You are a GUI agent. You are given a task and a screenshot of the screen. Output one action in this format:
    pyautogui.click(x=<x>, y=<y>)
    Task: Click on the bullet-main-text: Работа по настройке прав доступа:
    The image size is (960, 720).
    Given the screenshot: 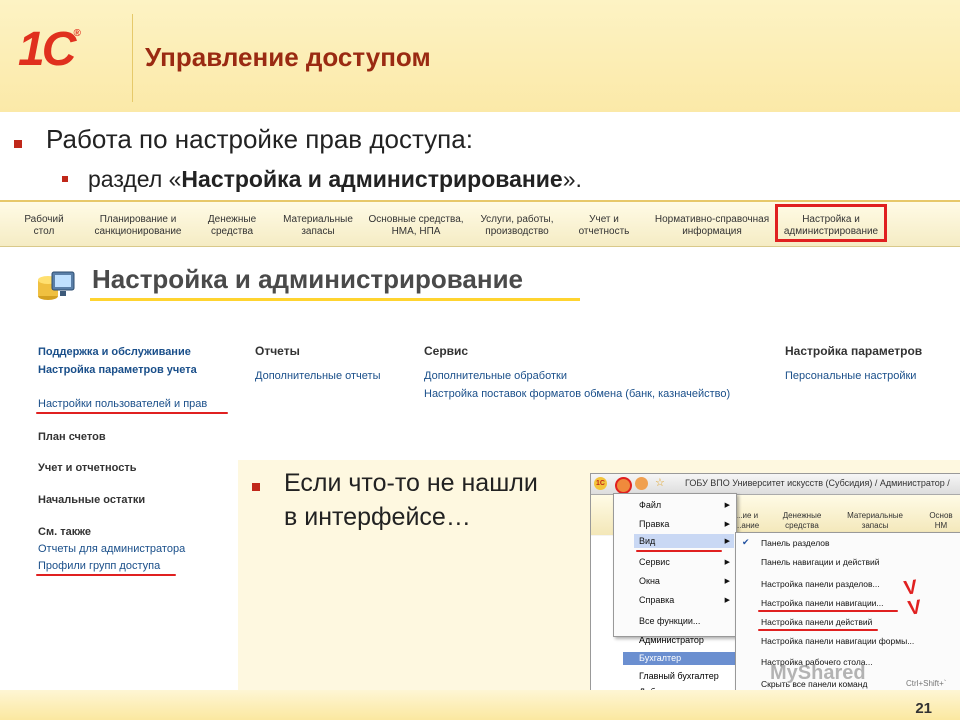 What is the action you would take?
    pyautogui.click(x=259, y=139)
    